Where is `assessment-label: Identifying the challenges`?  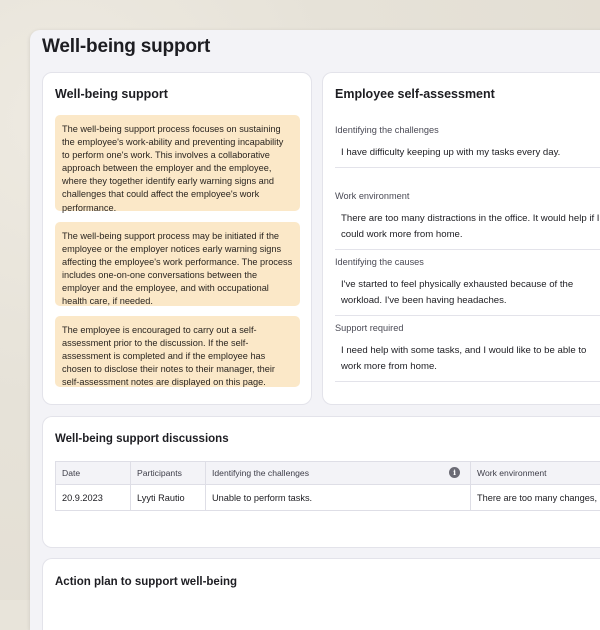
assessment-label: Identifying the challenges is located at coordinates (467, 130).